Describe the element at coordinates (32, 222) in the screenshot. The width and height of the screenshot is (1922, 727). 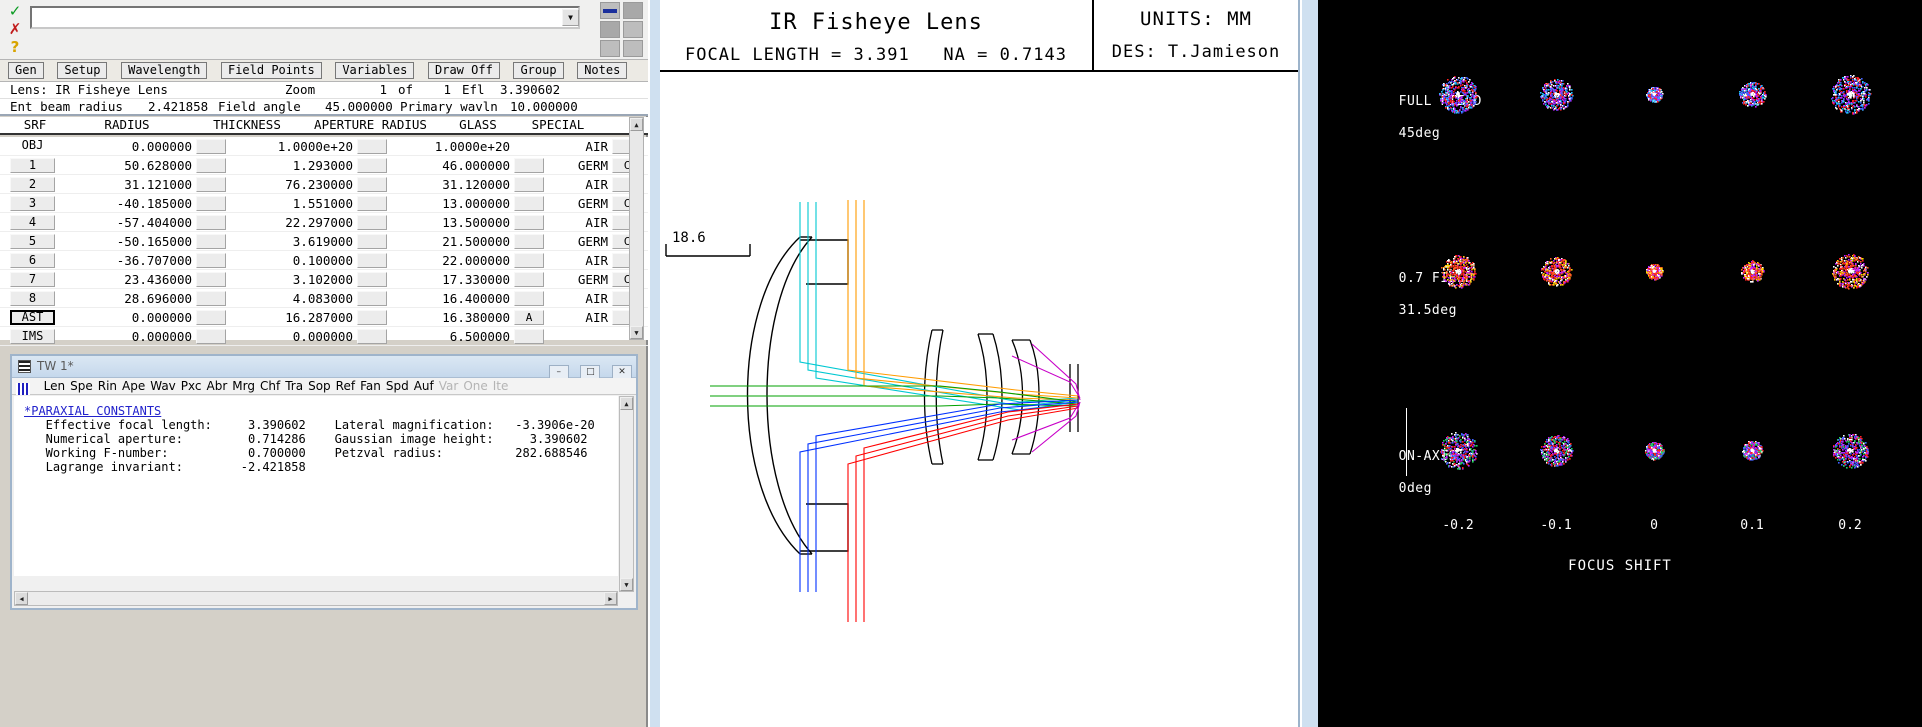
I see `surface-button-4: 4` at that location.